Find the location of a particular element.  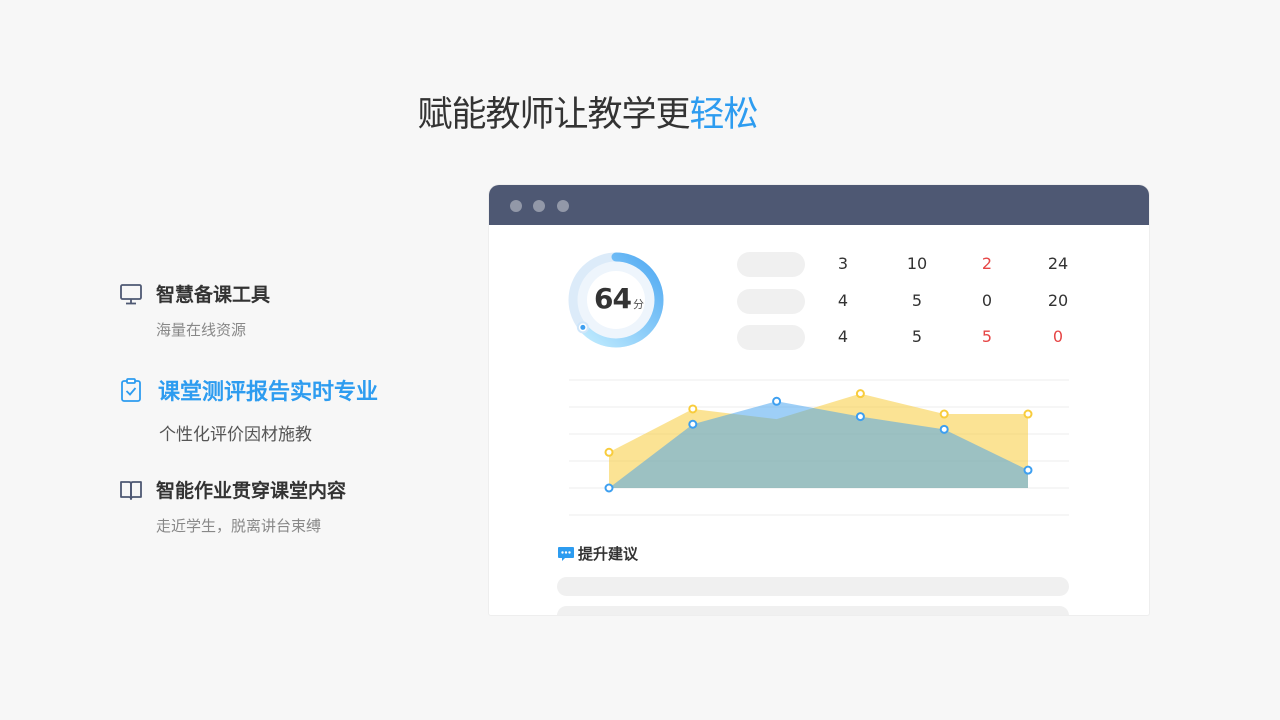

feature-title: 智慧备课工具 is located at coordinates (213, 295).